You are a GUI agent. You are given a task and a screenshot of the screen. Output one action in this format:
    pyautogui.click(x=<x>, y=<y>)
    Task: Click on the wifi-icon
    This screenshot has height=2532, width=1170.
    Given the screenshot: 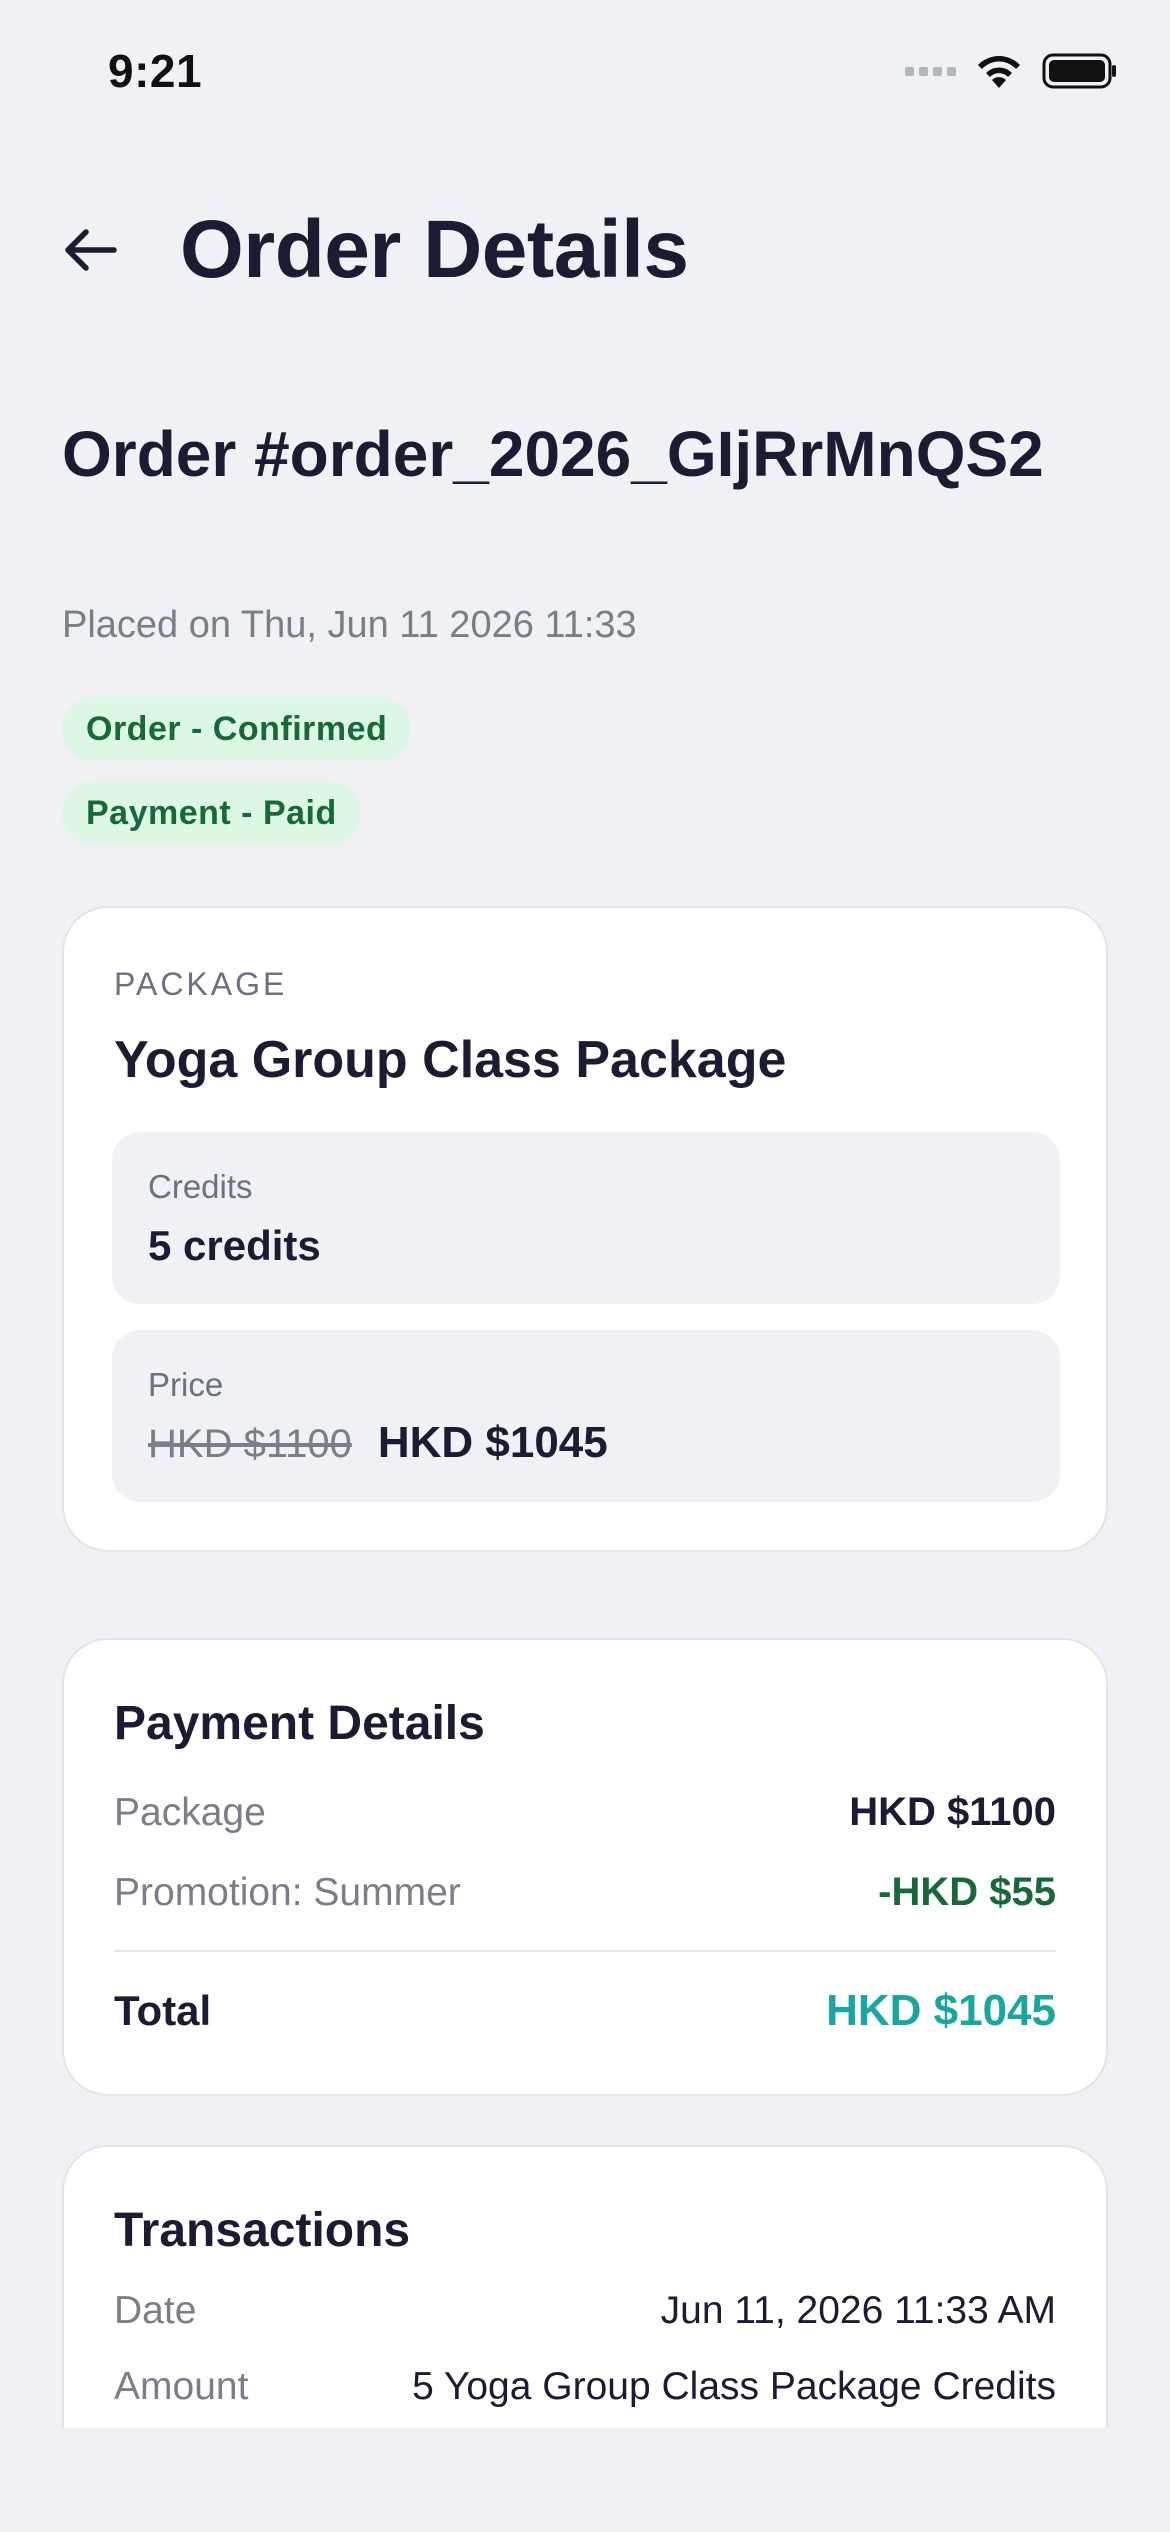 What is the action you would take?
    pyautogui.click(x=999, y=72)
    